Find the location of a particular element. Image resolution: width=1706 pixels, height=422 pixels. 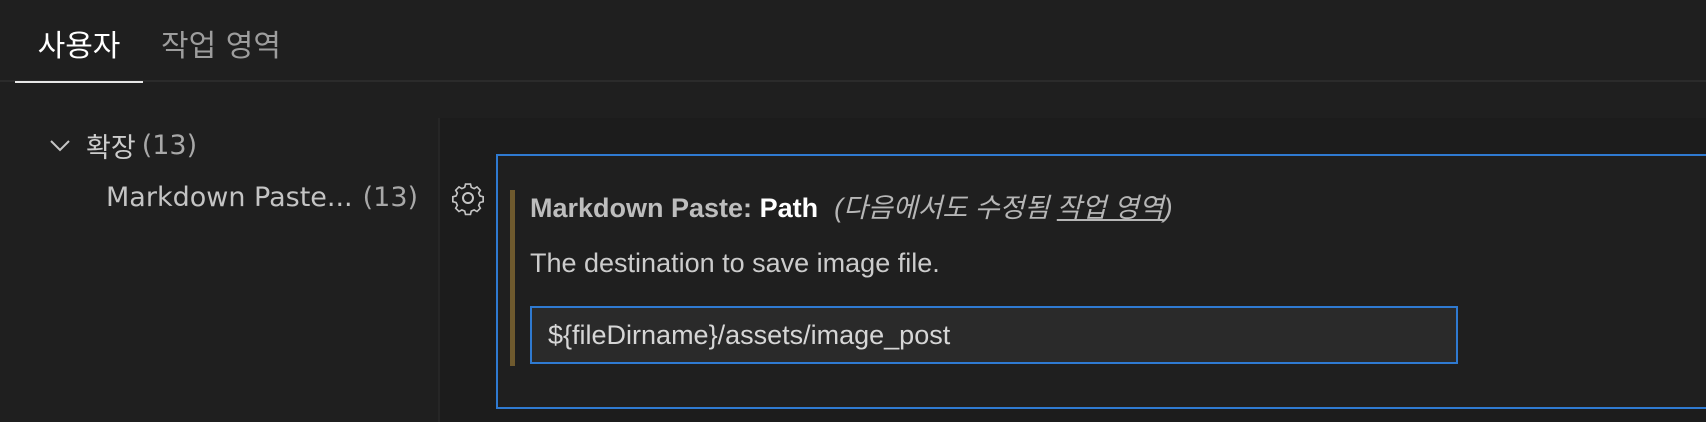

setting-title: Markdown Paste: Path (다음에서도 수정됨 작업 영역) is located at coordinates (851, 205).